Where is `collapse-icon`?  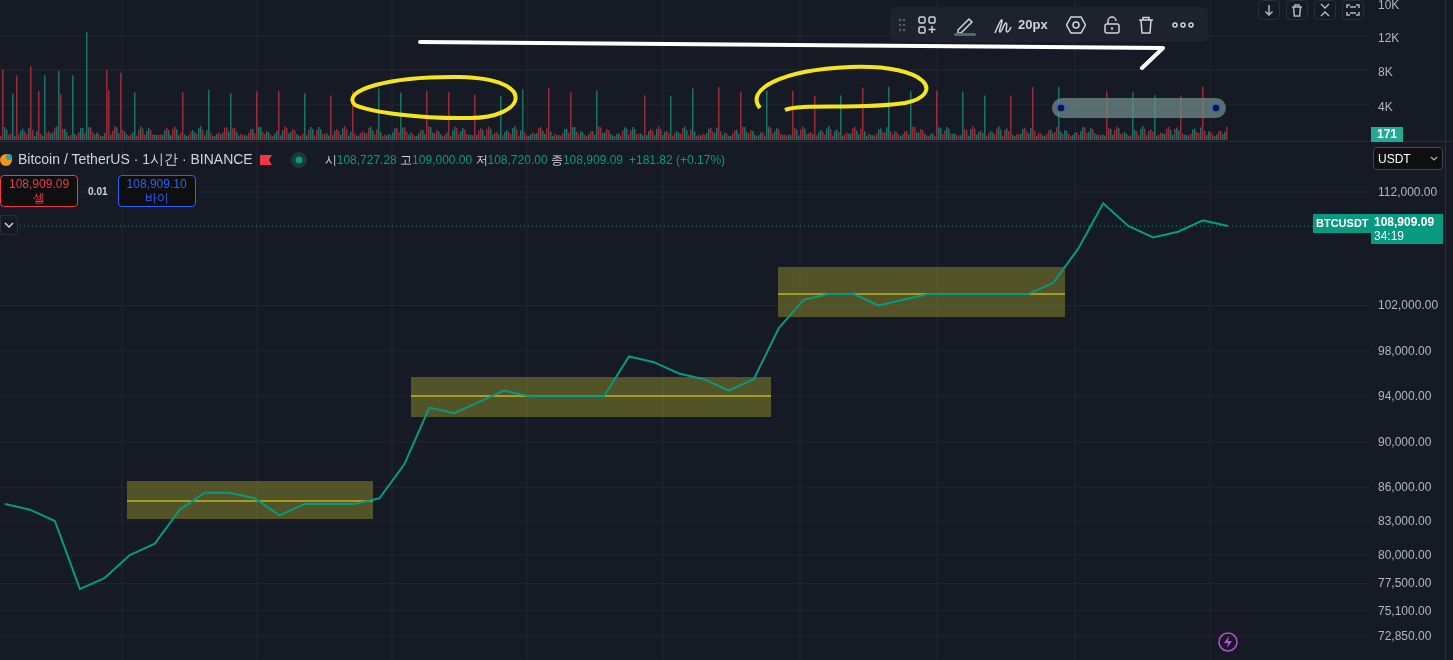
collapse-icon is located at coordinates (1325, 10).